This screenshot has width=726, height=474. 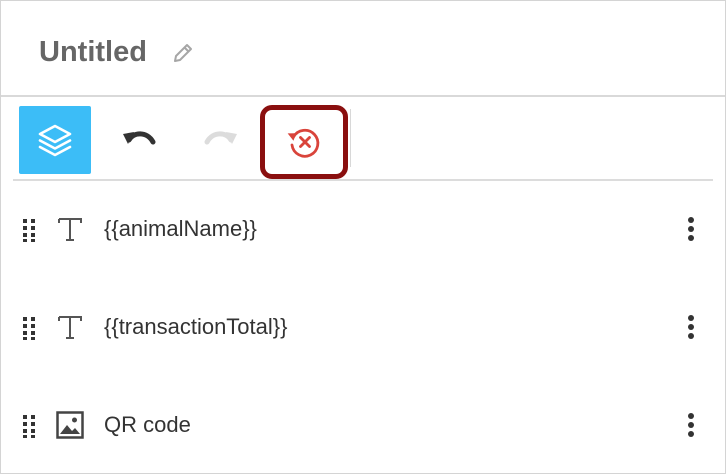 I want to click on undo-button, so click(x=139, y=140).